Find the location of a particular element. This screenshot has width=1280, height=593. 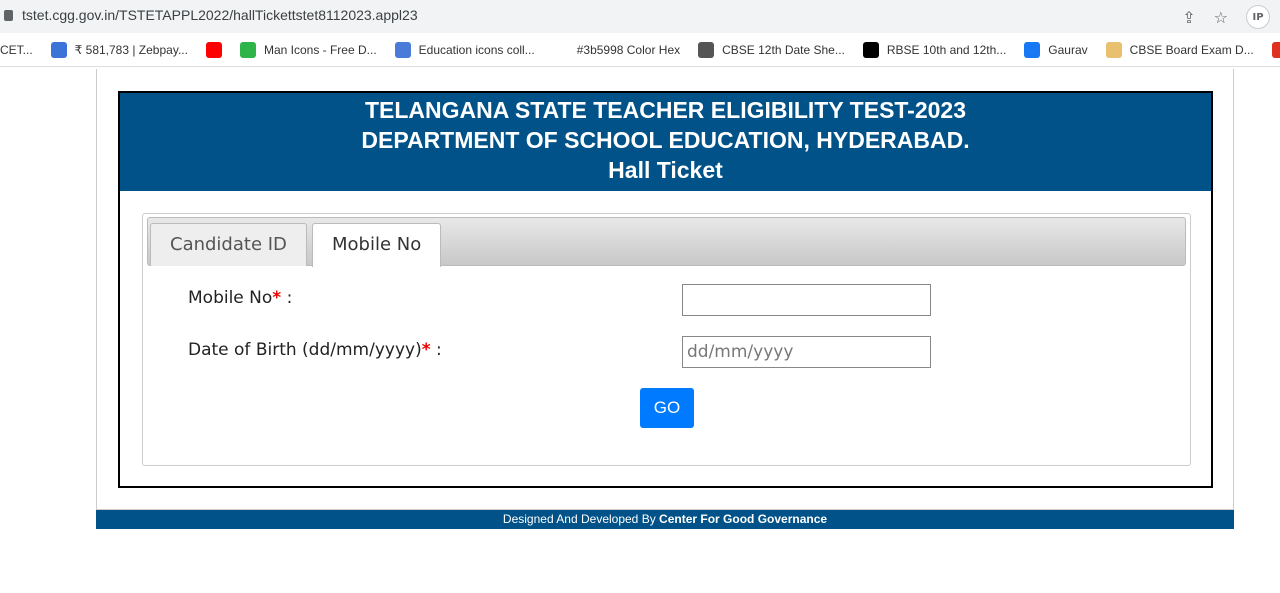

footer-org: Center For Good Governance is located at coordinates (743, 519).